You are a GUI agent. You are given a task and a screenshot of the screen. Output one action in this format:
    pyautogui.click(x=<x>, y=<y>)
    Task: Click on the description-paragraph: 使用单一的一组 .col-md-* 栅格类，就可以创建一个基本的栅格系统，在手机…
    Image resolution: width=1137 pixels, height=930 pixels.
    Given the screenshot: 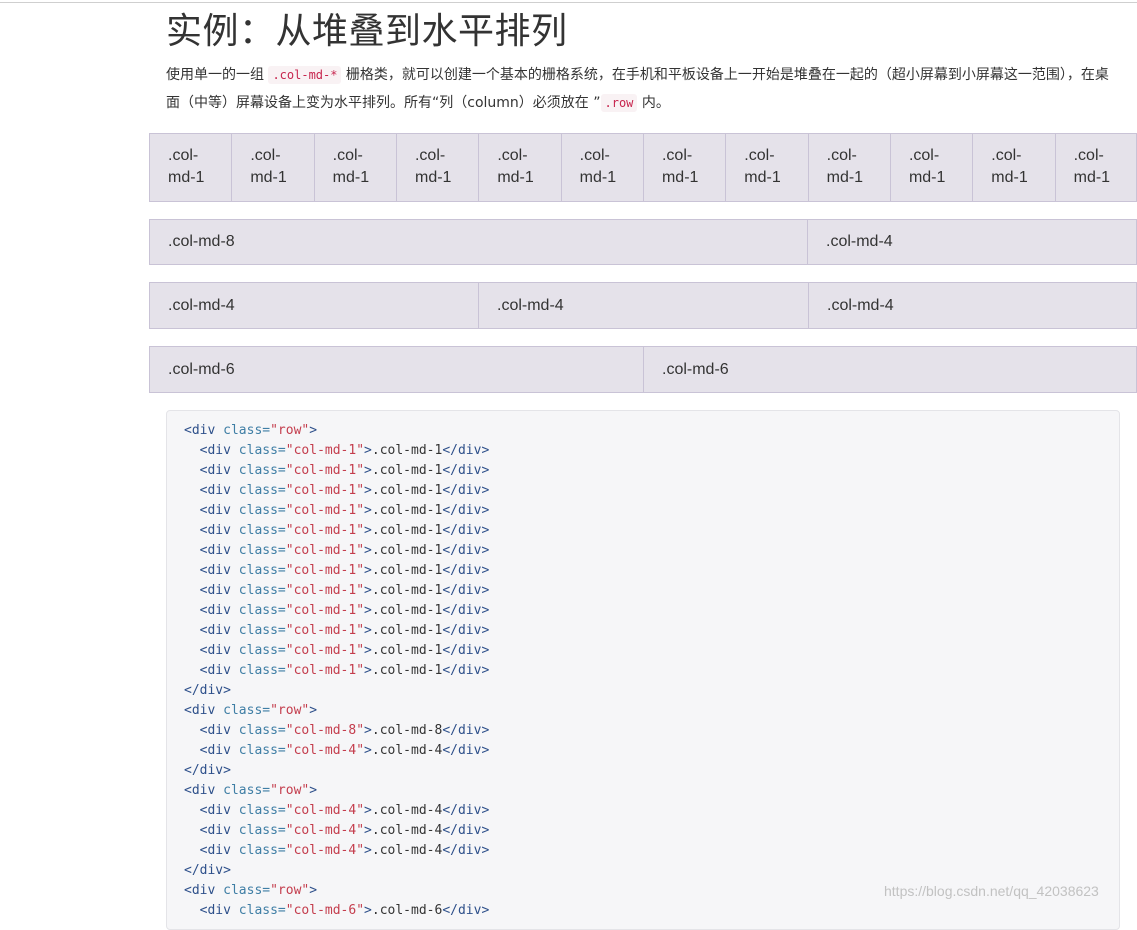 What is the action you would take?
    pyautogui.click(x=643, y=89)
    